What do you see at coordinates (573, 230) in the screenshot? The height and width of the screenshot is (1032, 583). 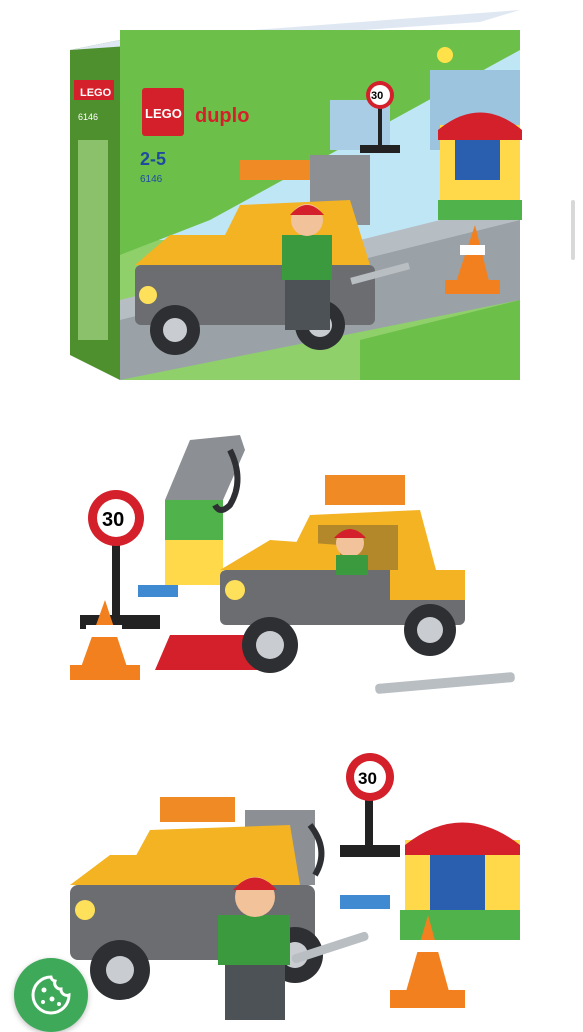 I see `scrollbar` at bounding box center [573, 230].